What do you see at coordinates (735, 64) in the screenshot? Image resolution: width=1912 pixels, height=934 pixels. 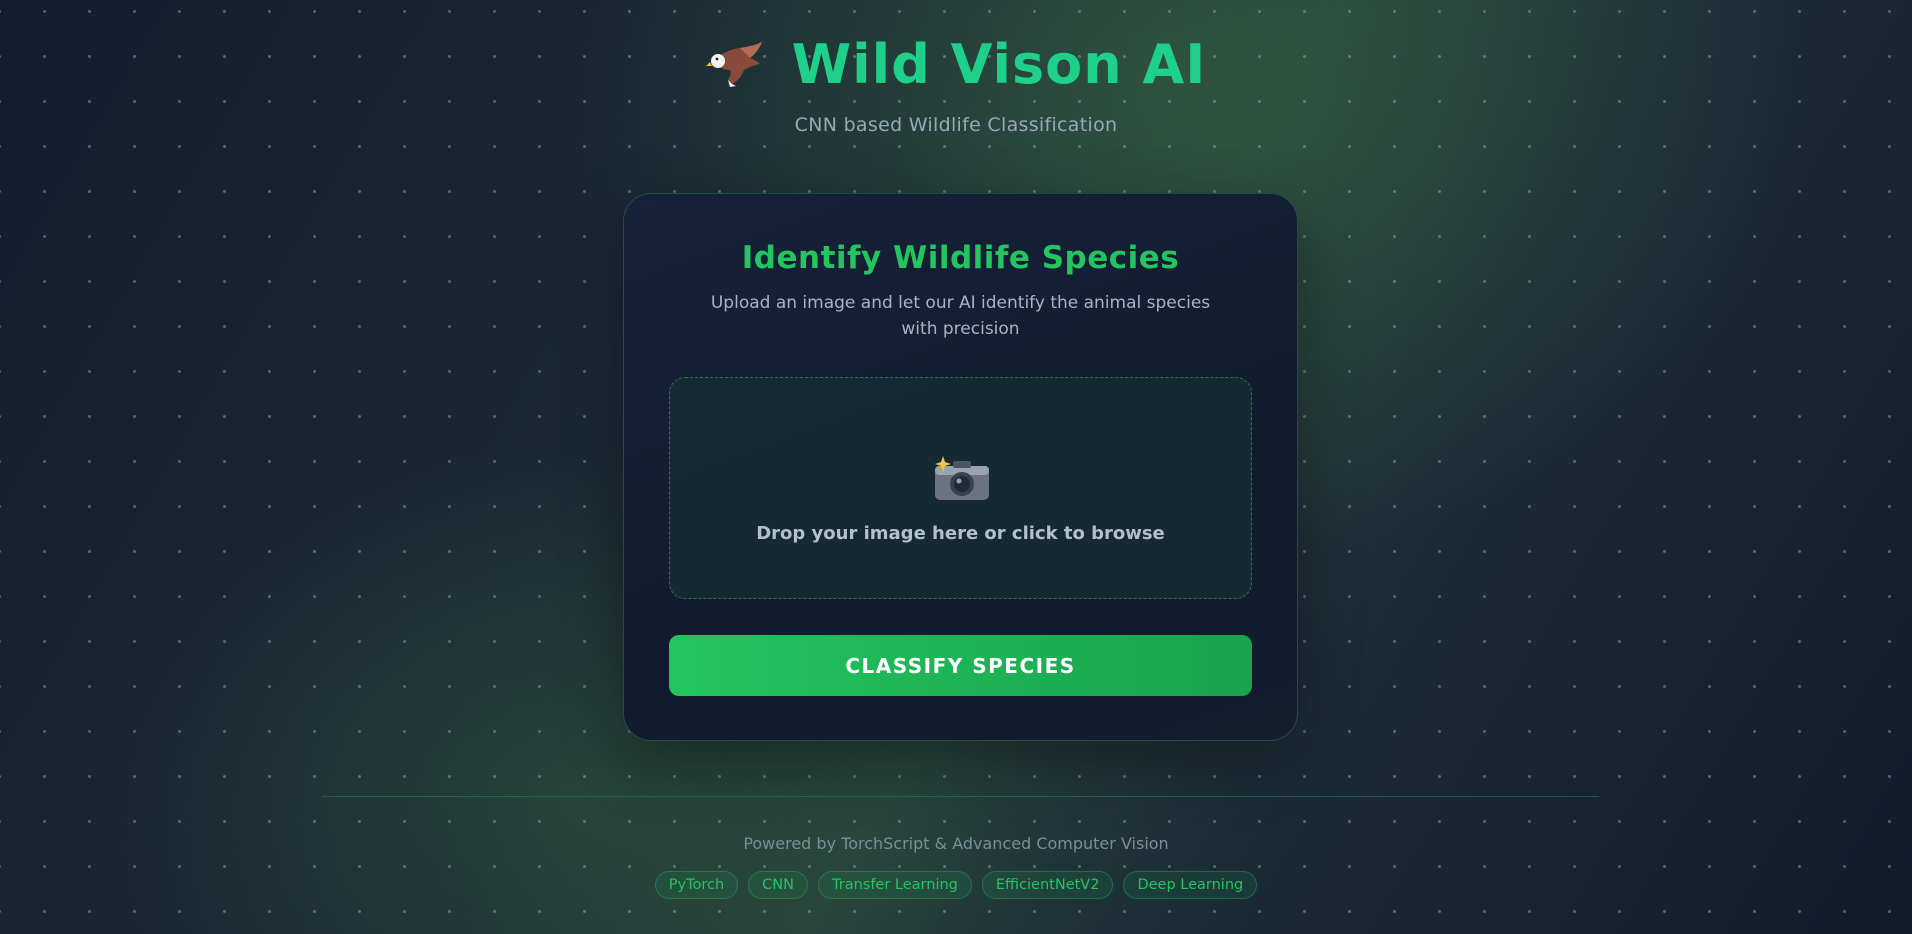 I see `eagle-icon` at bounding box center [735, 64].